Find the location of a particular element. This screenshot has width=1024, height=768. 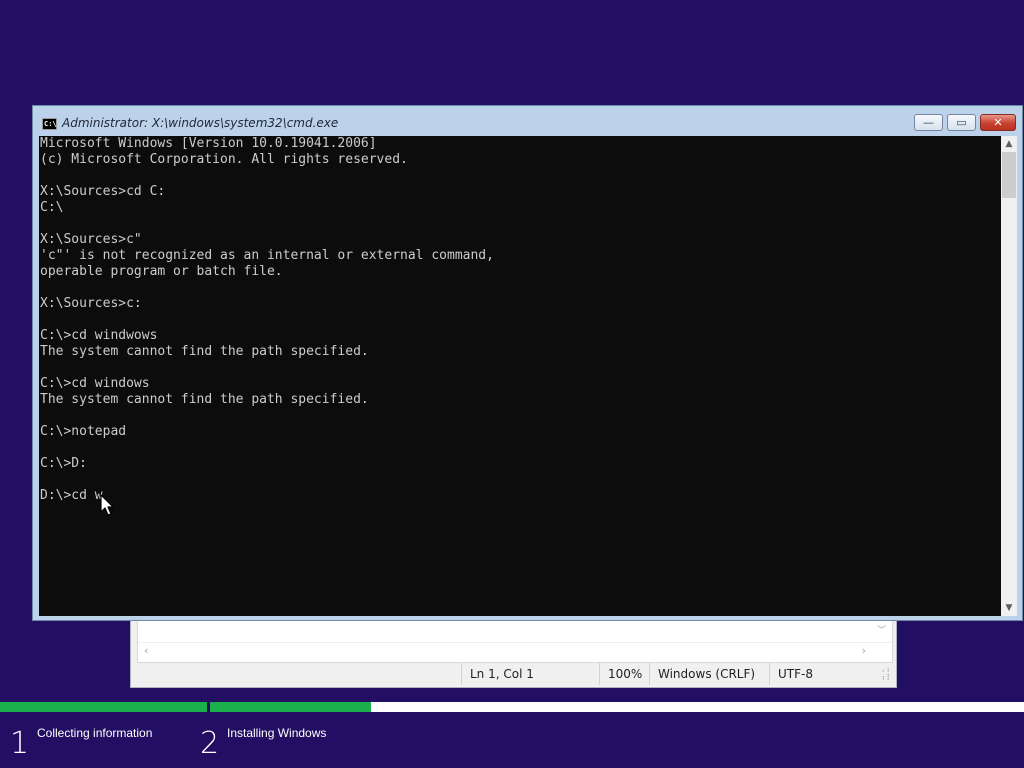

progress-segment-collecting is located at coordinates (103, 707).